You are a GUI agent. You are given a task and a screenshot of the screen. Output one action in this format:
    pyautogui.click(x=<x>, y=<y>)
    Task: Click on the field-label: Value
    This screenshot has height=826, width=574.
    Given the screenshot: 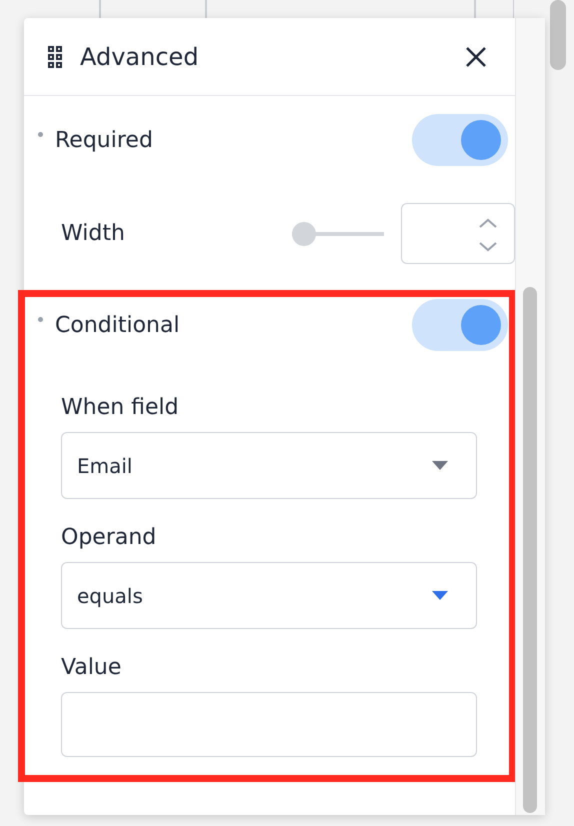 What is the action you would take?
    pyautogui.click(x=91, y=668)
    